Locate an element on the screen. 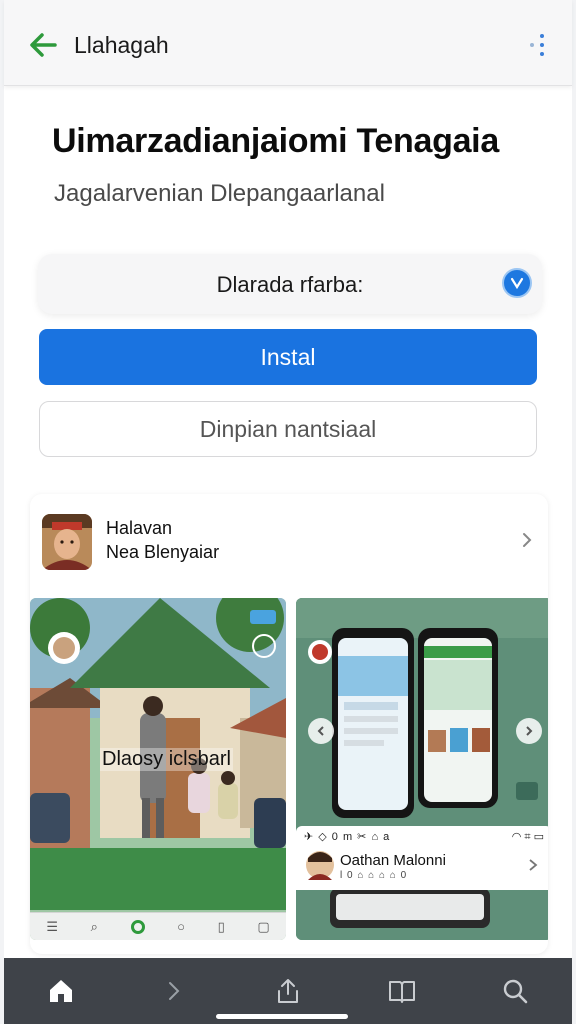 The width and height of the screenshot is (576, 1024). nav-search is located at coordinates (515, 991).